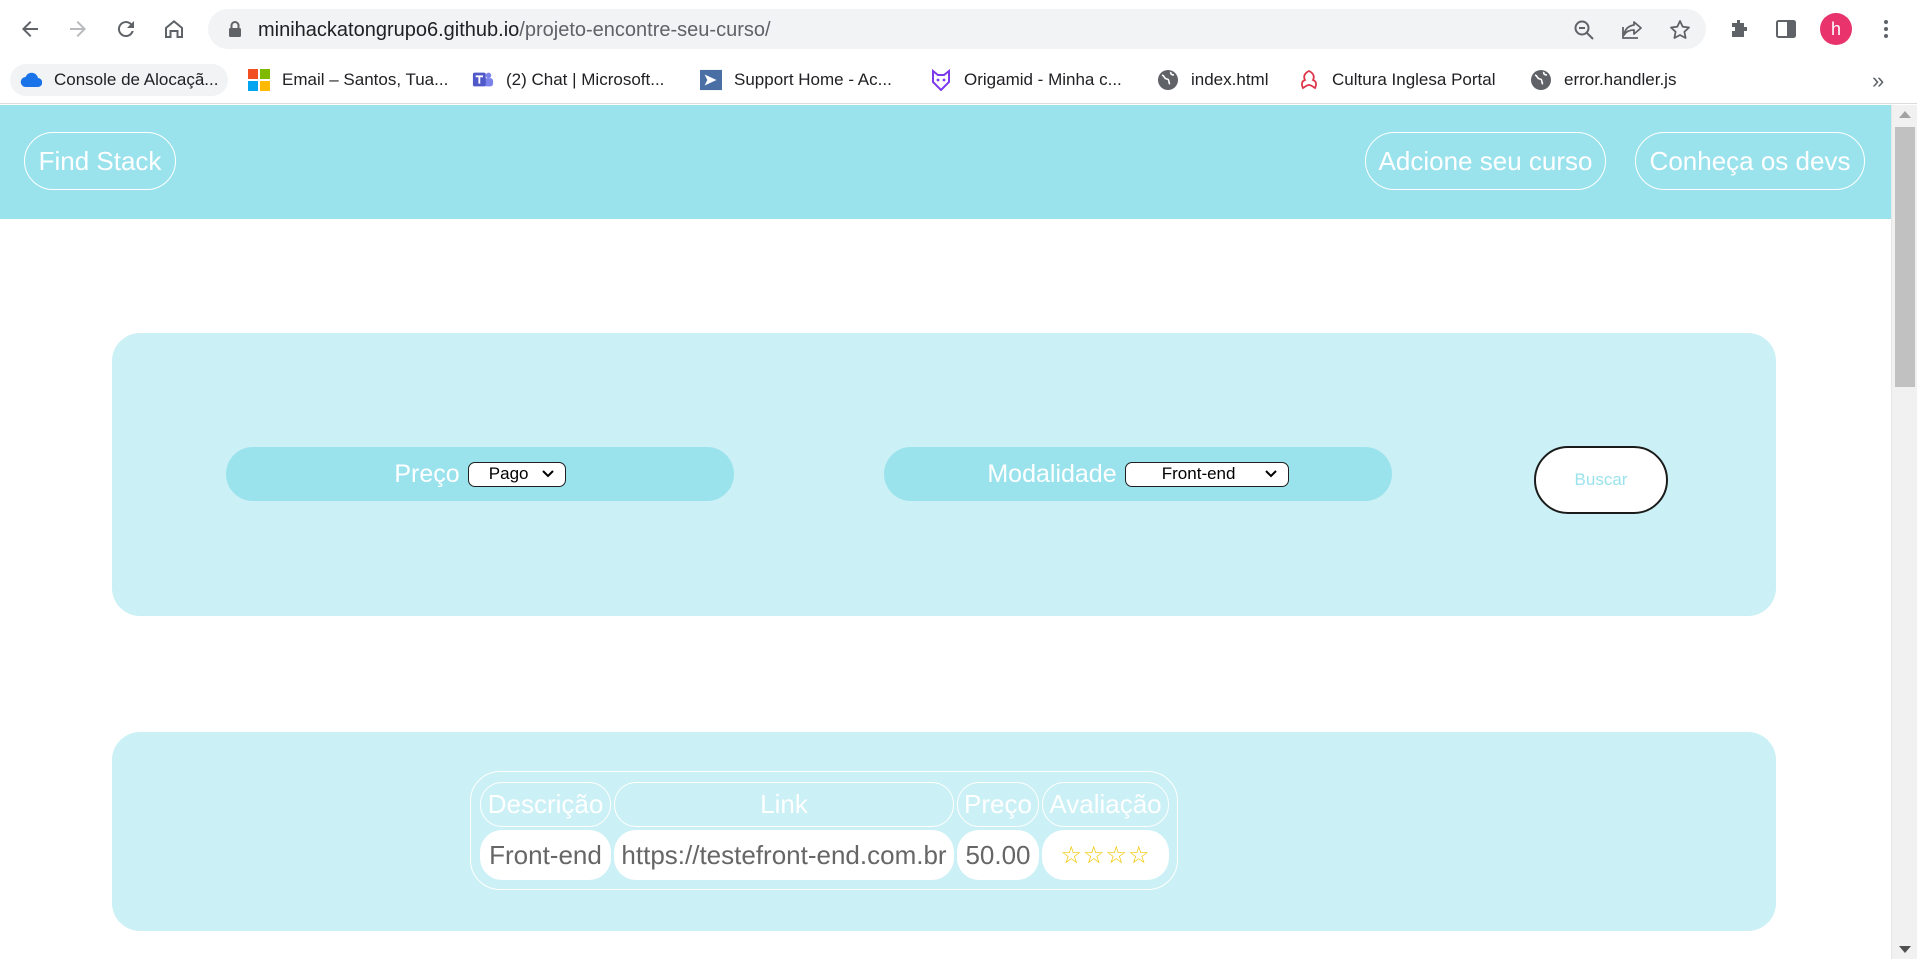 This screenshot has width=1917, height=959. What do you see at coordinates (1105, 804) in the screenshot?
I see `column-header-avaliacao: Avaliação` at bounding box center [1105, 804].